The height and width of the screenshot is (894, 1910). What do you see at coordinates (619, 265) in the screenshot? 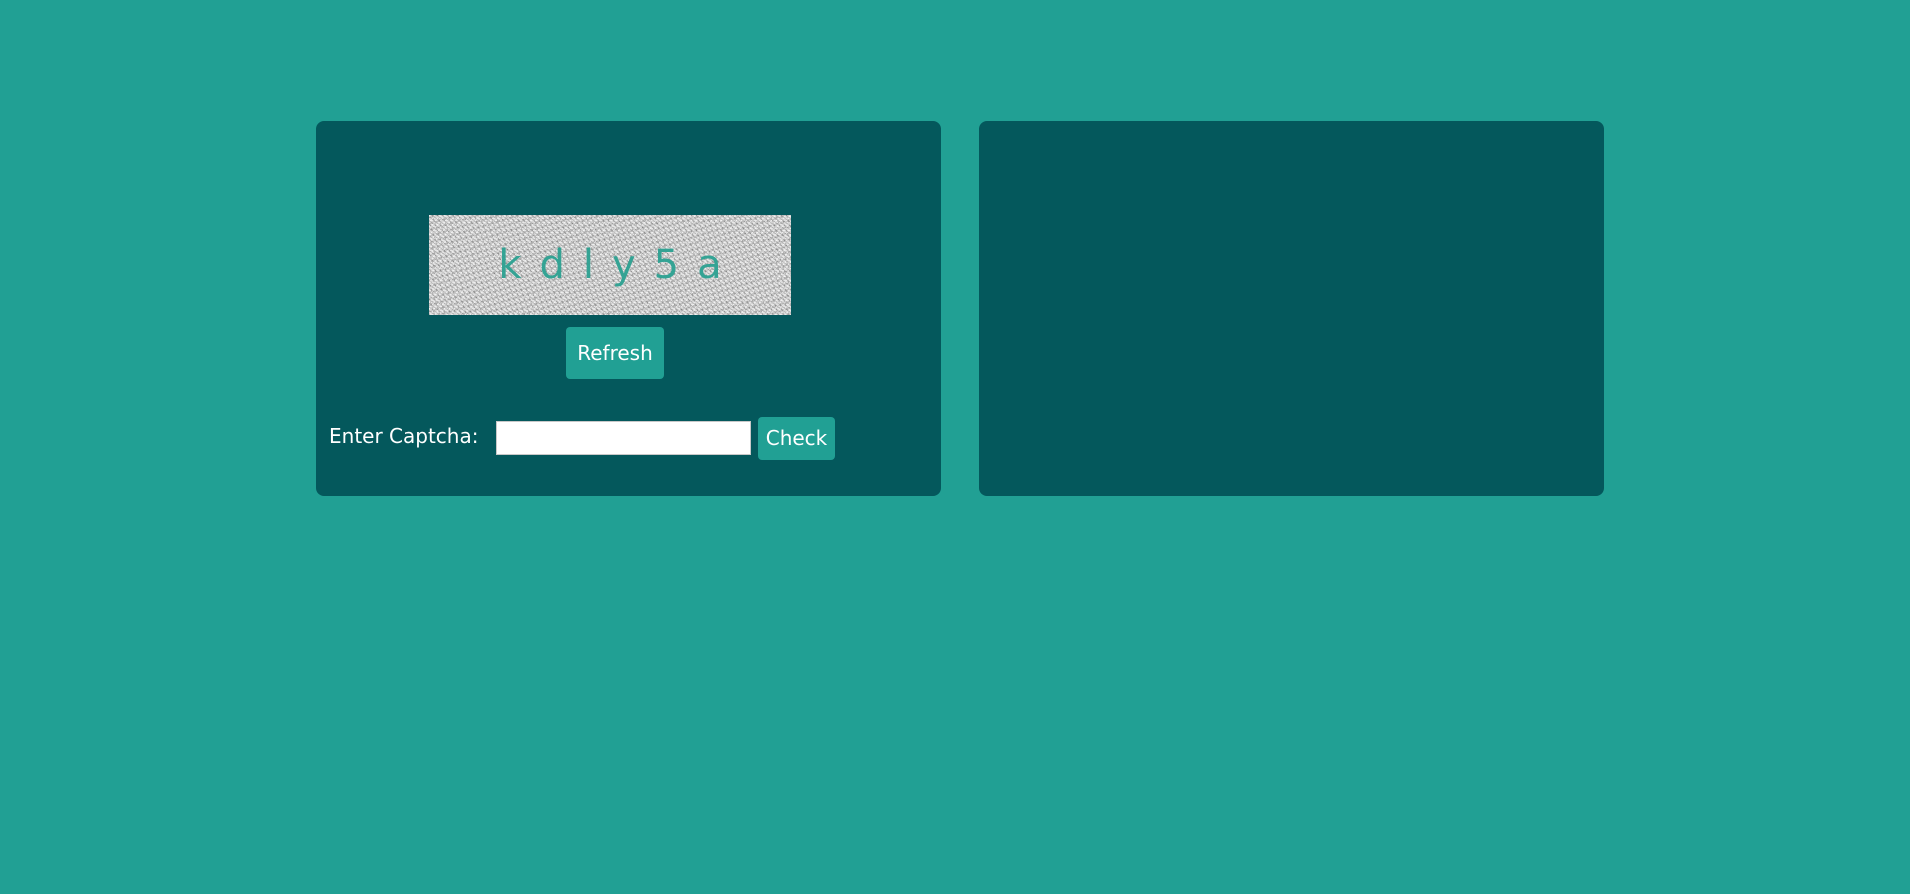
I see `captcha-text: kdly5a` at bounding box center [619, 265].